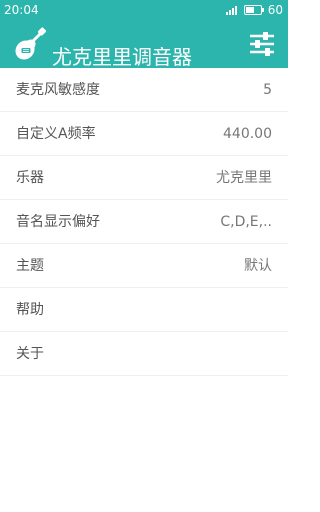  I want to click on setting-value: C,D,E,.., so click(246, 222).